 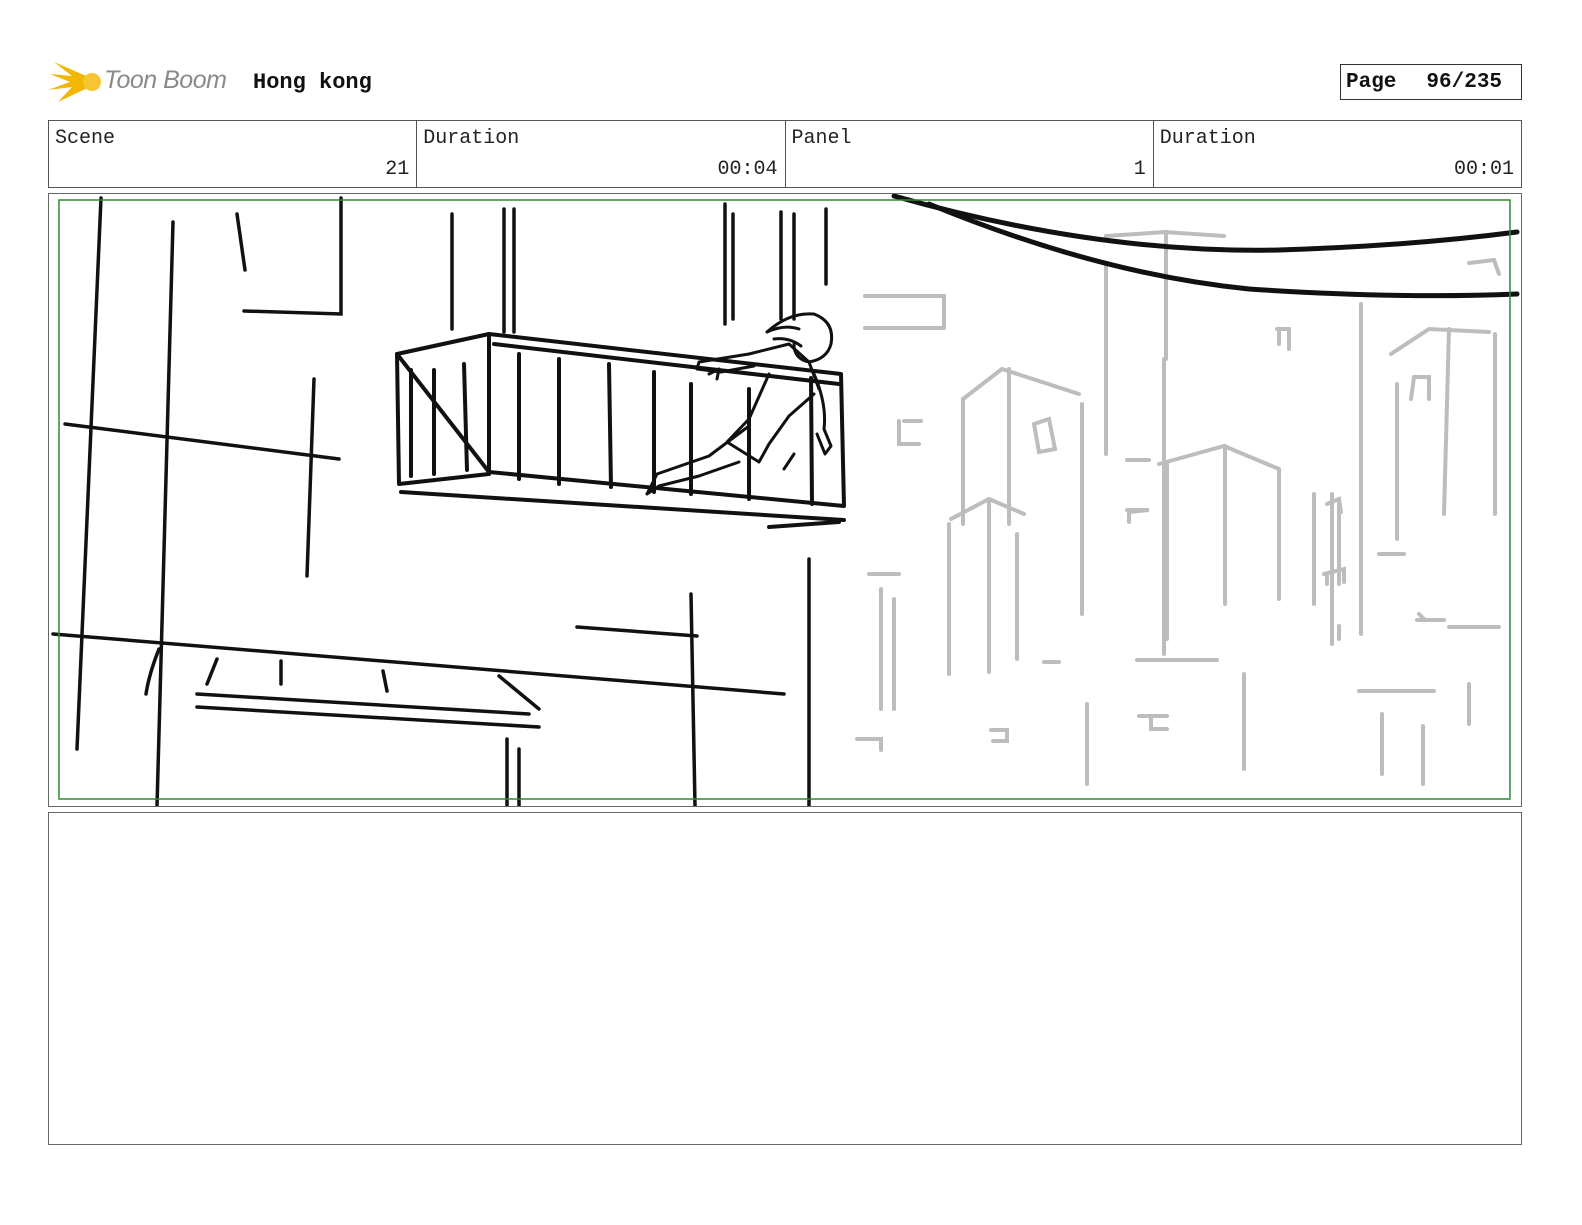 What do you see at coordinates (1207, 138) in the screenshot?
I see `panel-duration-label: Duration` at bounding box center [1207, 138].